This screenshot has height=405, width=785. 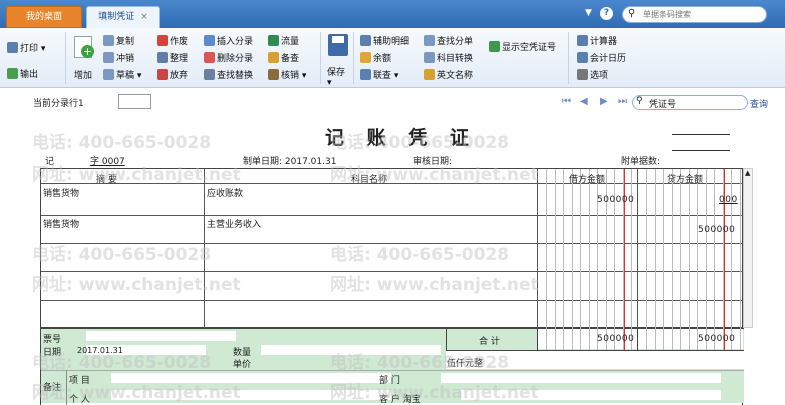 I want to click on aux-detail-button: 辅助明细, so click(x=384, y=40).